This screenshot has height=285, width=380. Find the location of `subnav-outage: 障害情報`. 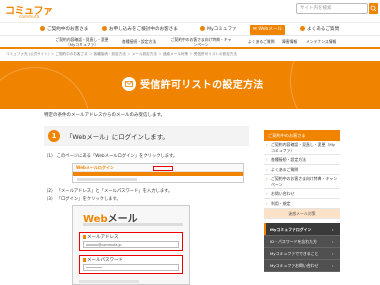

subnav-outage: 障害情報 is located at coordinates (289, 41).